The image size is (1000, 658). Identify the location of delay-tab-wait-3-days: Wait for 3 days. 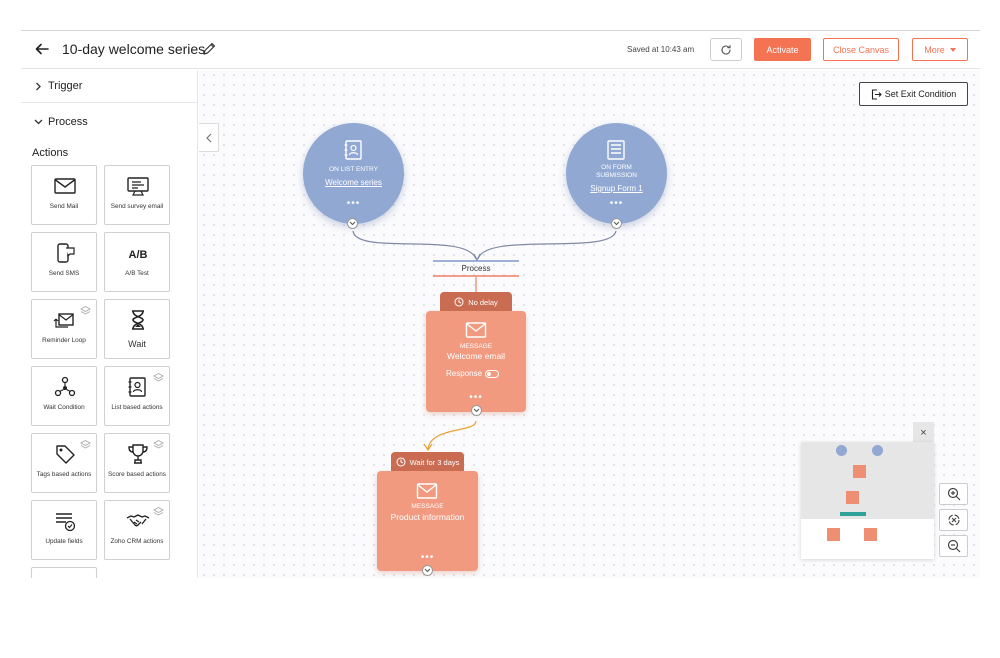
(427, 462).